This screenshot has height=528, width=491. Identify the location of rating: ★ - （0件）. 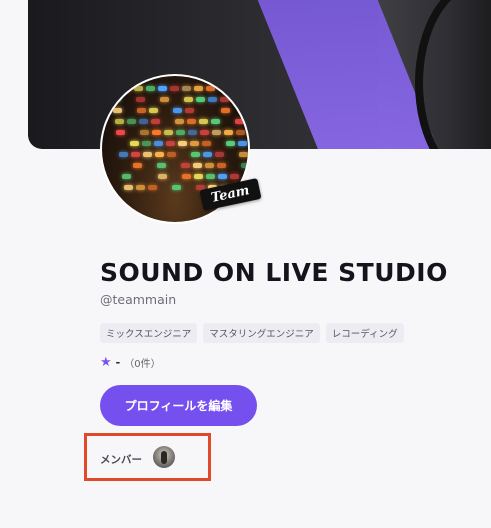
(130, 362).